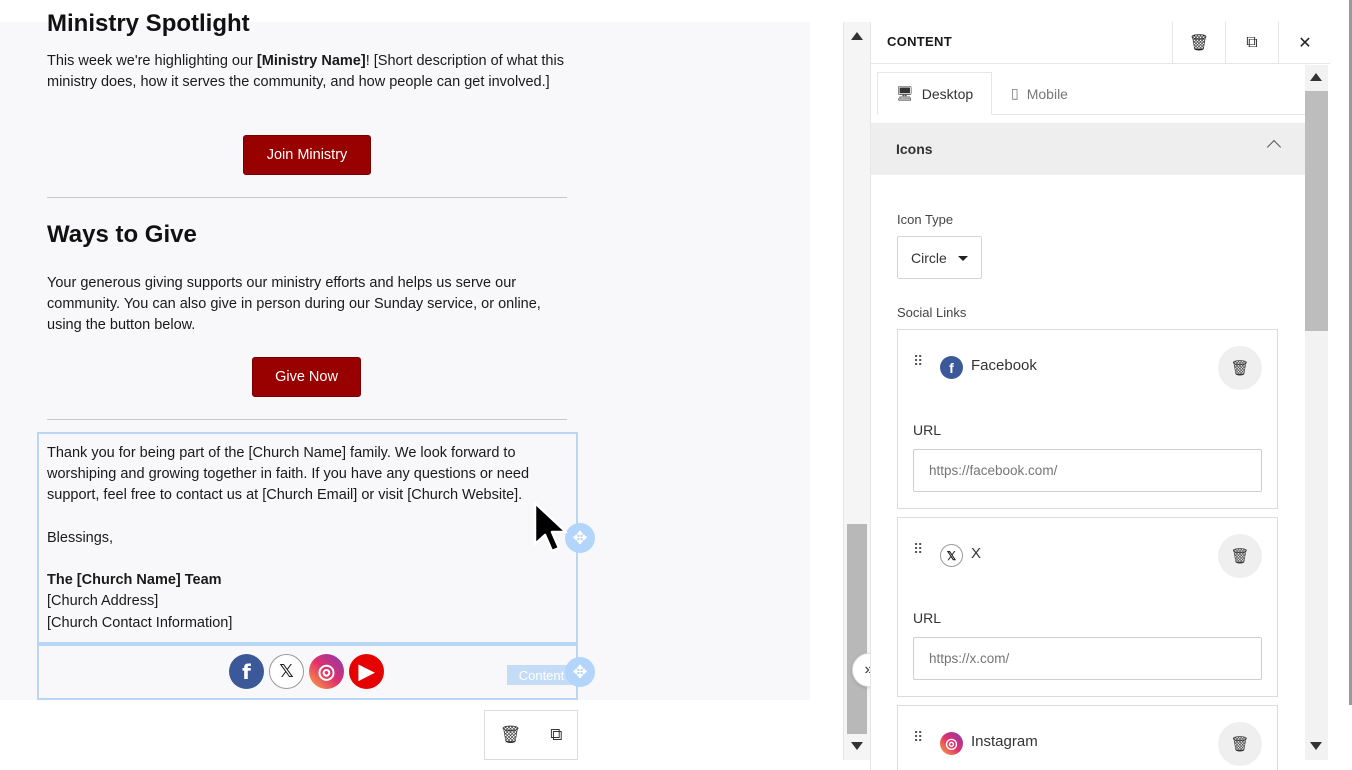 The width and height of the screenshot is (1352, 770). What do you see at coordinates (1004, 741) in the screenshot?
I see `social-link-name: Instagram` at bounding box center [1004, 741].